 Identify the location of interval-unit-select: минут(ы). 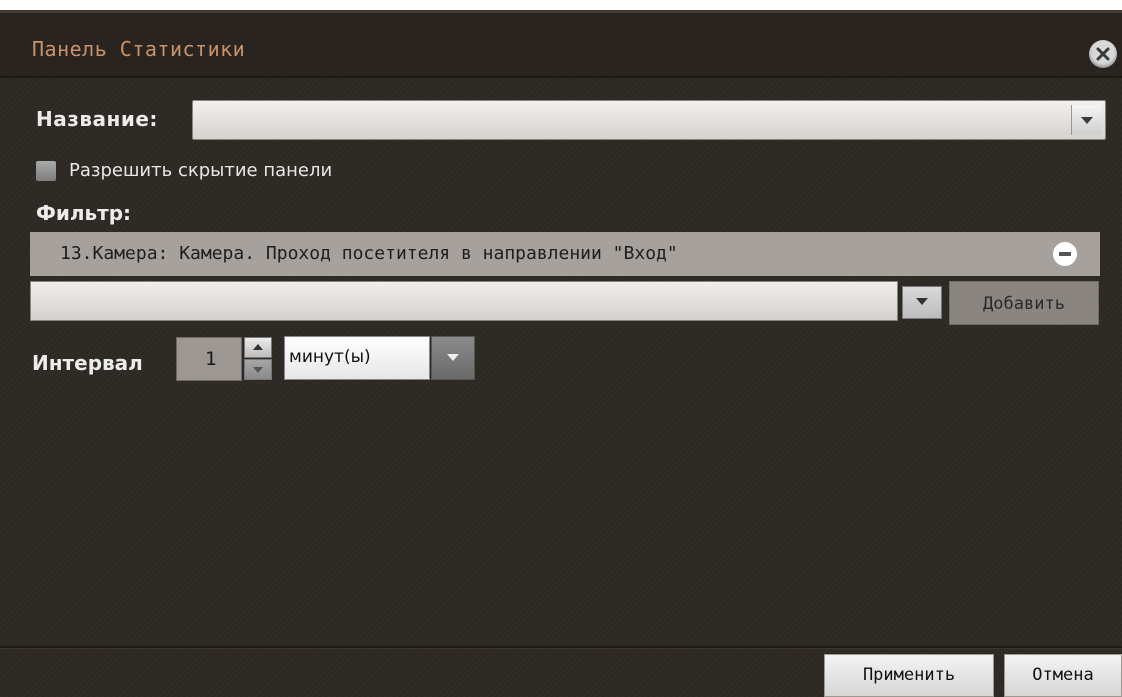
(357, 358).